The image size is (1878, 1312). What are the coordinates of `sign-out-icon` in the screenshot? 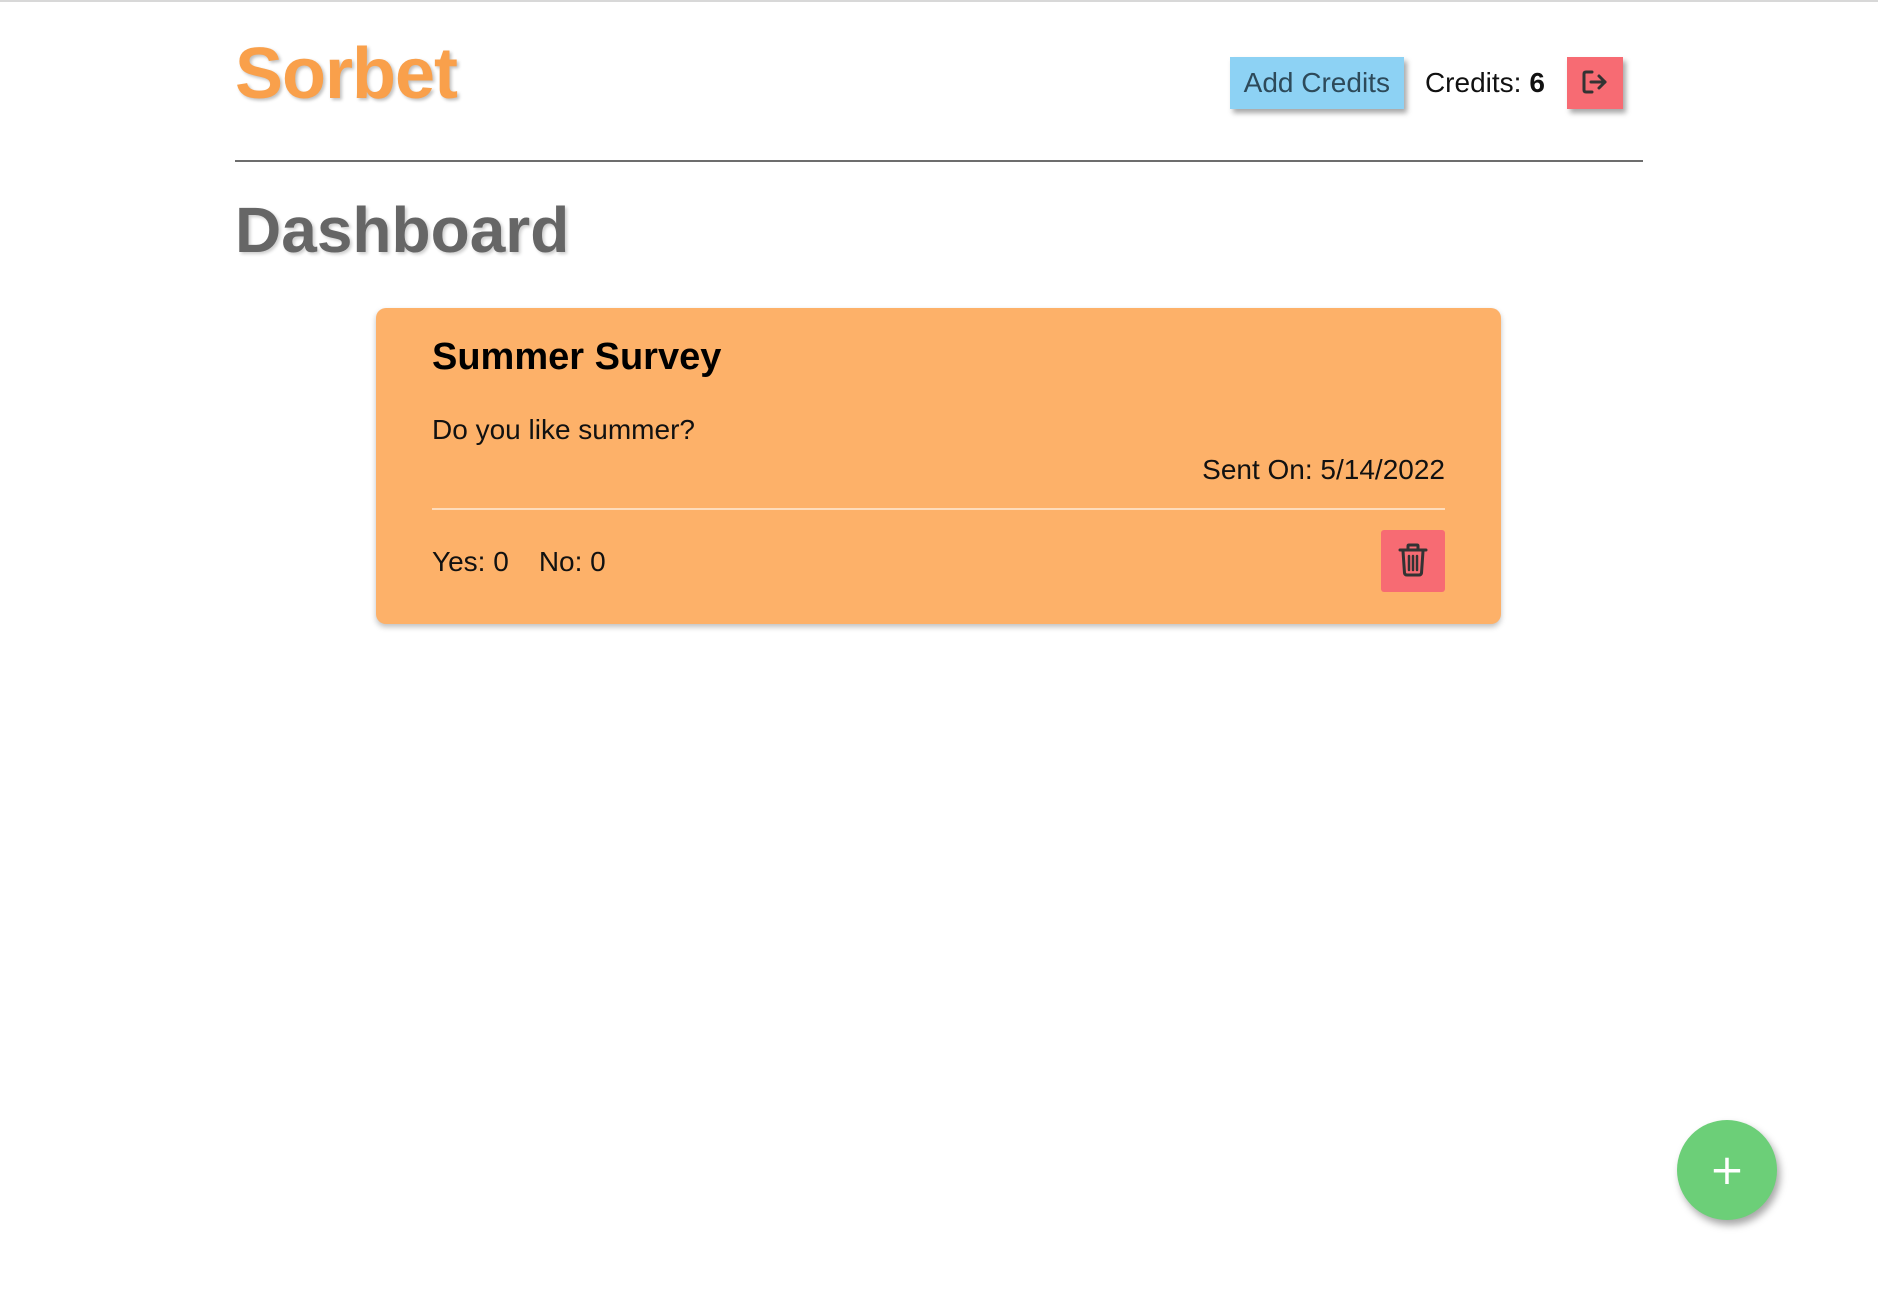 It's located at (1595, 83).